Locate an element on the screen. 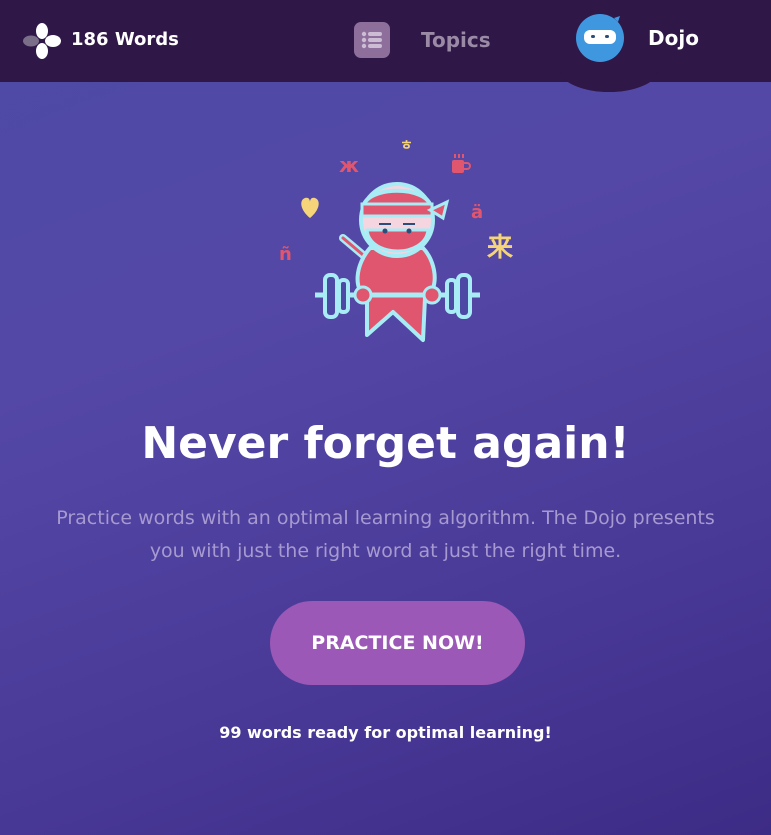 Image resolution: width=771 pixels, height=835 pixels. page-headline: Never forget again! is located at coordinates (385, 443).